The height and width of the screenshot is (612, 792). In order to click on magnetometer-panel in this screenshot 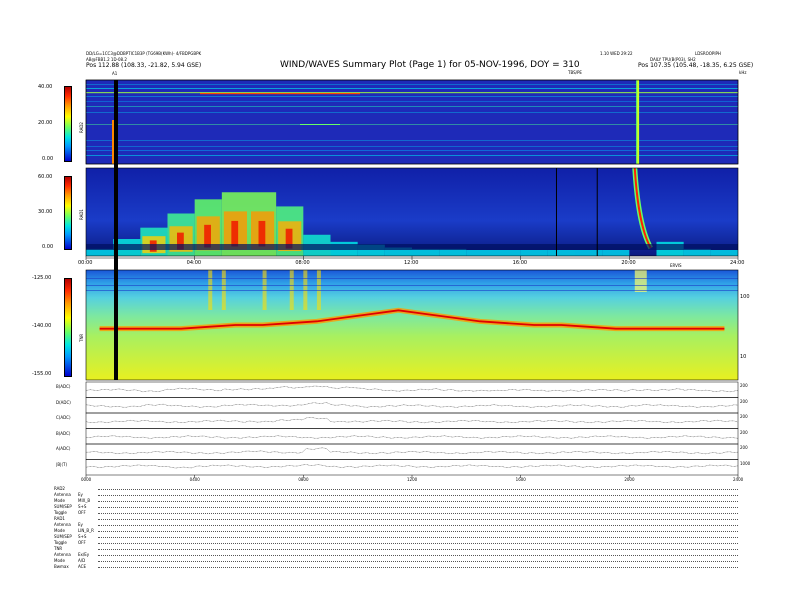, I will do `click(412, 428)`.